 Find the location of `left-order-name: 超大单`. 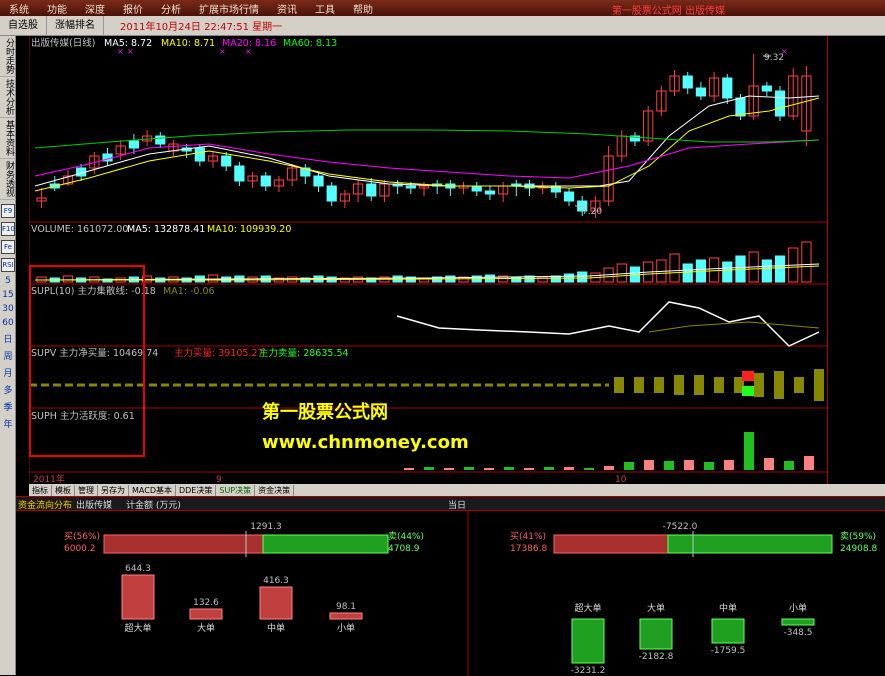

left-order-name: 超大单 is located at coordinates (137, 628).